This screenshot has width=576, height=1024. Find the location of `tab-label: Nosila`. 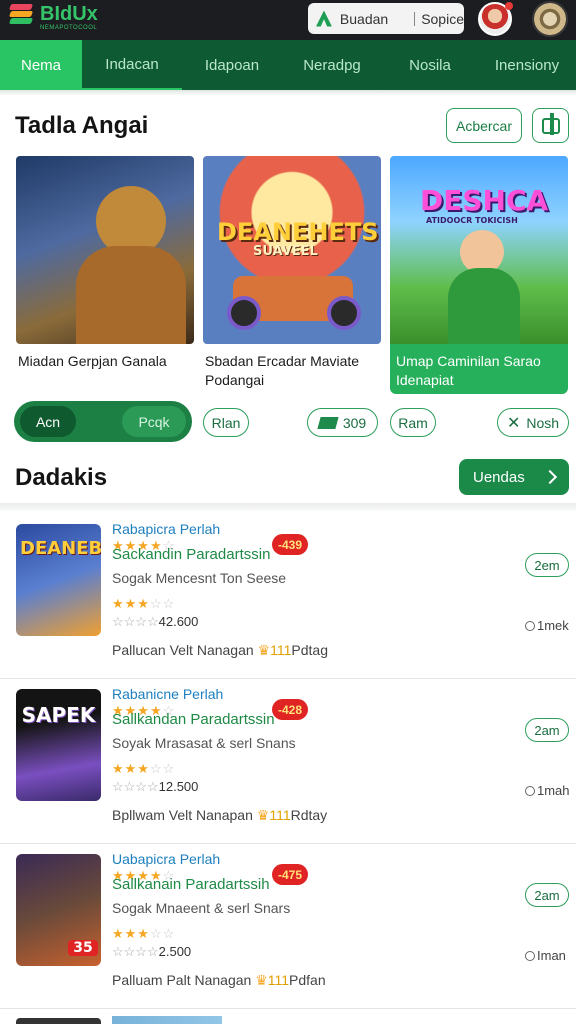

tab-label: Nosila is located at coordinates (430, 65).